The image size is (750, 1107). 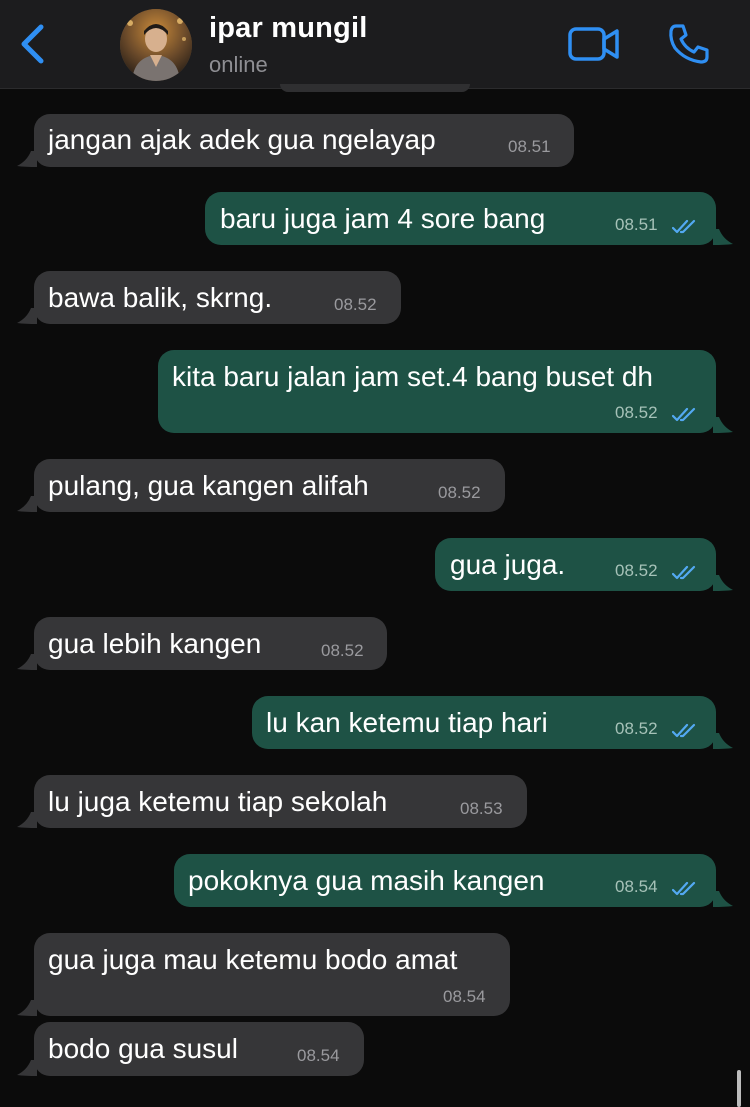 I want to click on incoming-message: bawa balik, skrng. 08.52, so click(x=209, y=297).